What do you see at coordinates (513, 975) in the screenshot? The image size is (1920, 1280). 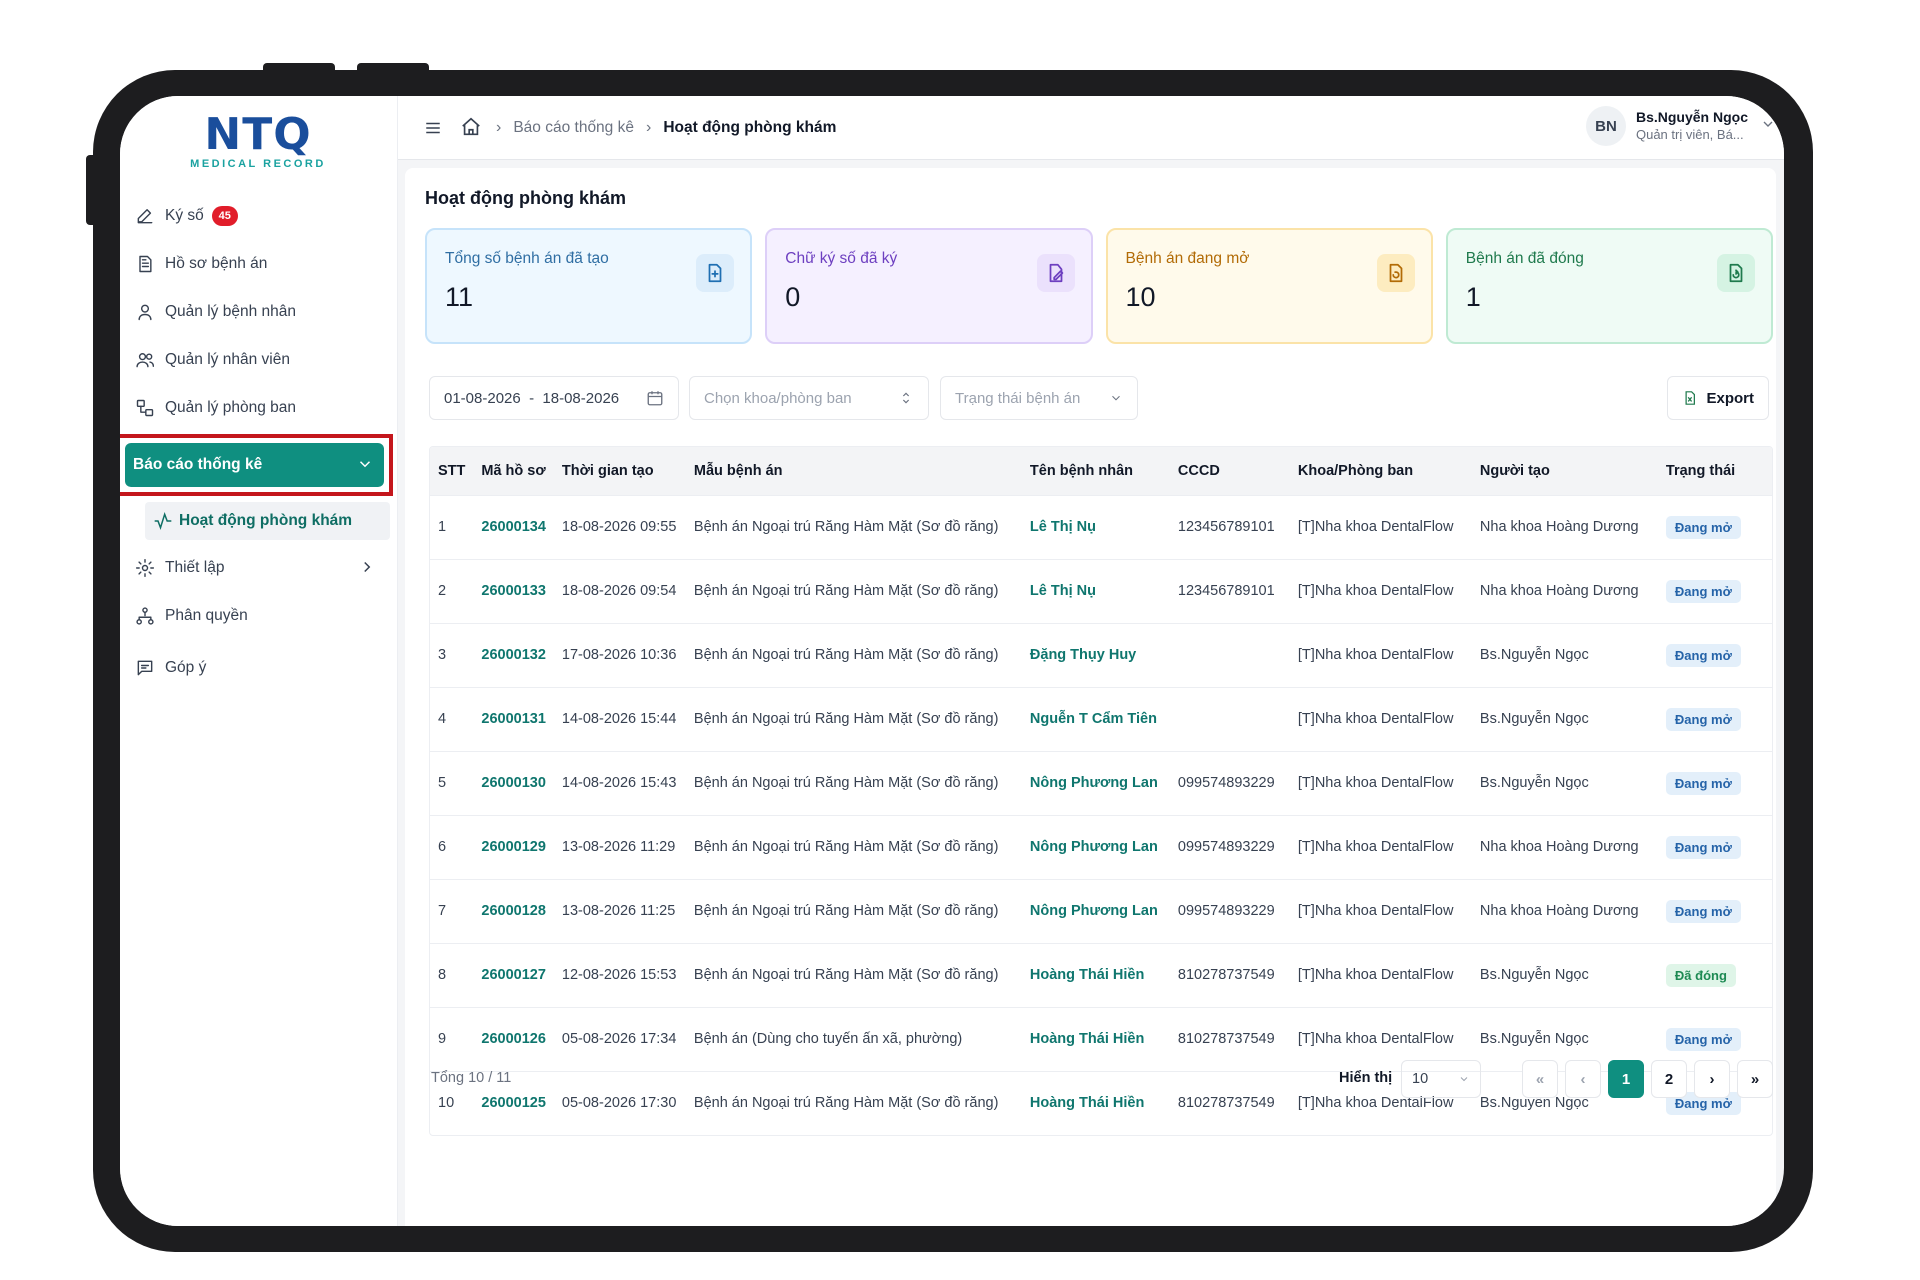 I see `record-code: 26000127` at bounding box center [513, 975].